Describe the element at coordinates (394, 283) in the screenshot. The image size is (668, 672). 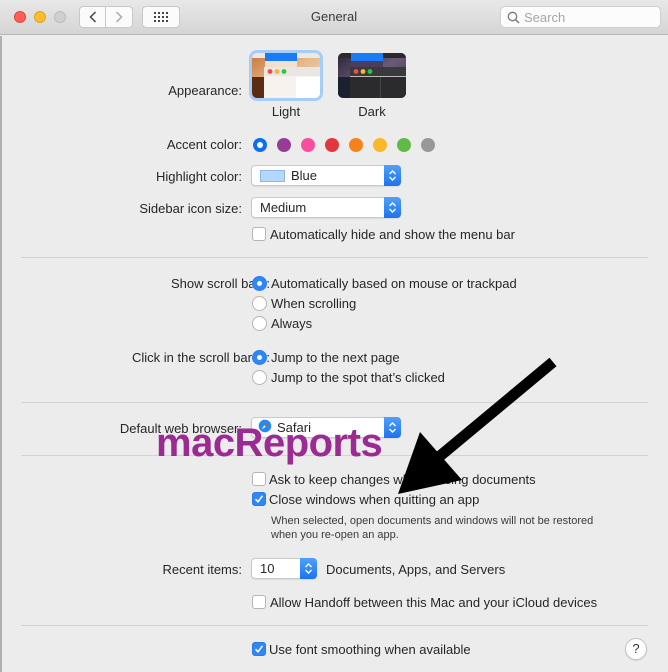
I see `scroll-bars-auto-label: Automatically based on mouse or trackpad` at that location.